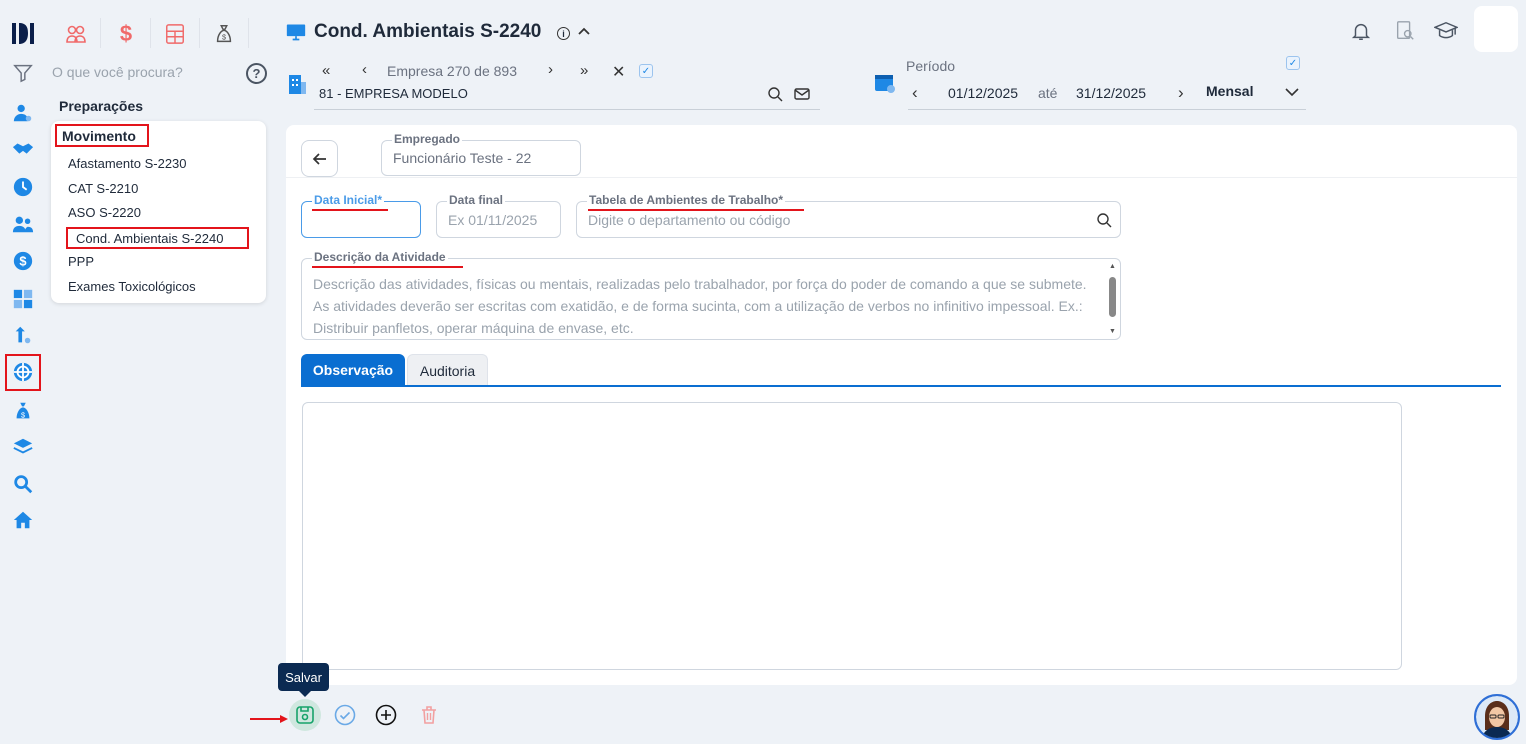 This screenshot has width=1526, height=744. Describe the element at coordinates (1292, 94) in the screenshot. I see `chevron-down-icon` at that location.